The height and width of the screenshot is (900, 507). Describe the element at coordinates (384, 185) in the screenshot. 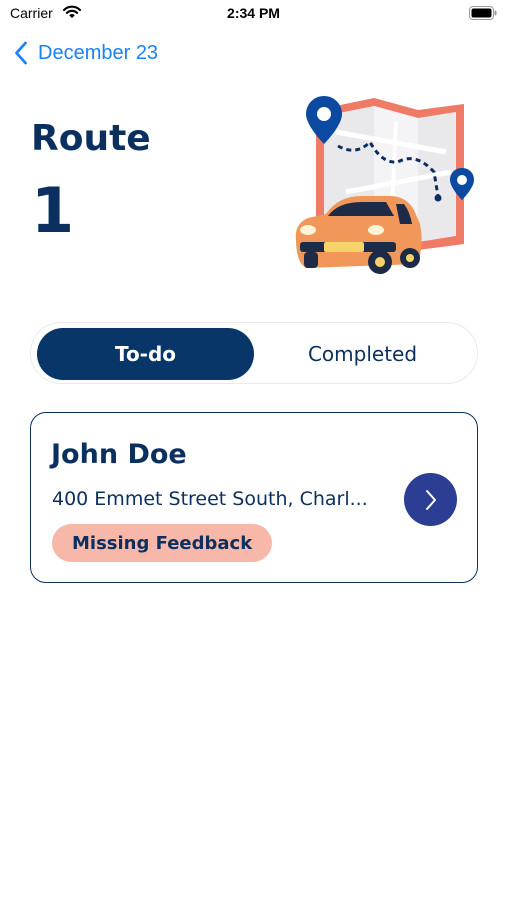

I see `map-car-illustration` at that location.